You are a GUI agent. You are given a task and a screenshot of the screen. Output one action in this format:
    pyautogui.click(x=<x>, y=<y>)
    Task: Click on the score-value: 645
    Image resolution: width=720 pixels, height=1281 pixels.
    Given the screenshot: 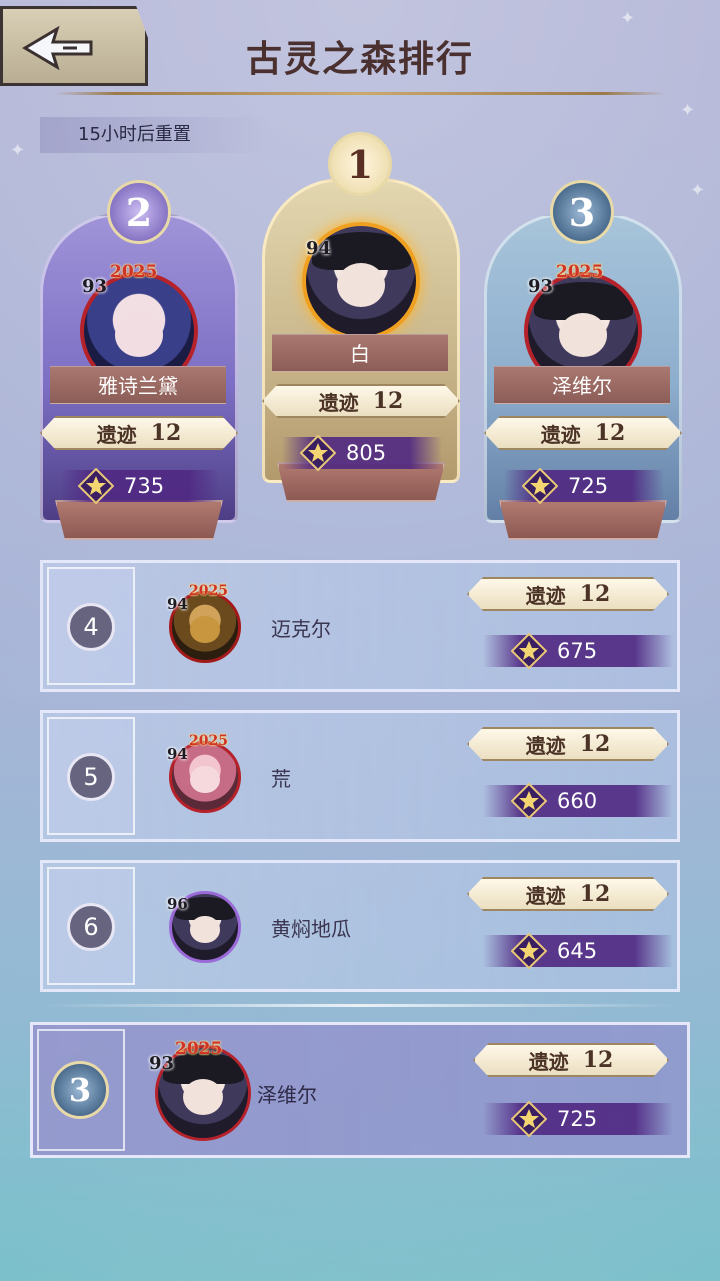 What is the action you would take?
    pyautogui.click(x=577, y=951)
    